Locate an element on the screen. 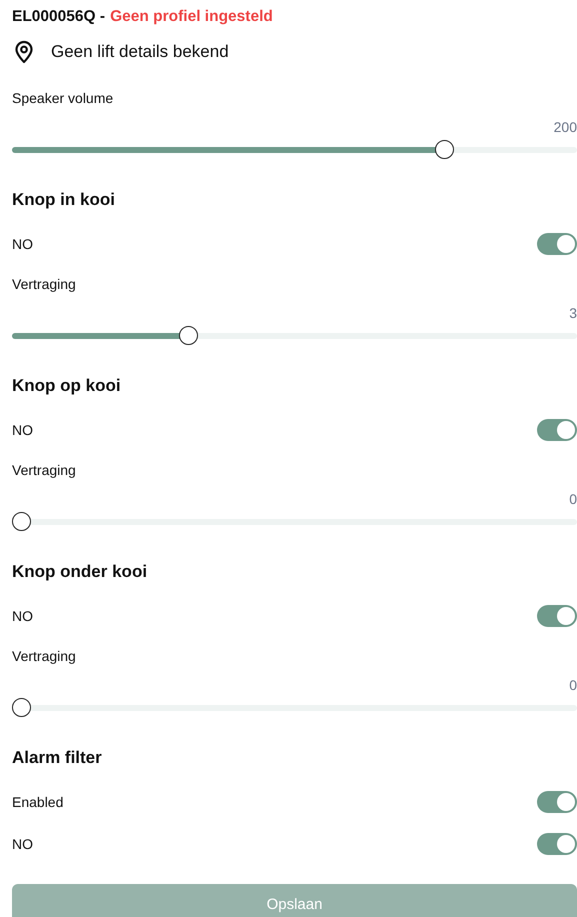  location-text: Geen lift details bekend is located at coordinates (140, 52).